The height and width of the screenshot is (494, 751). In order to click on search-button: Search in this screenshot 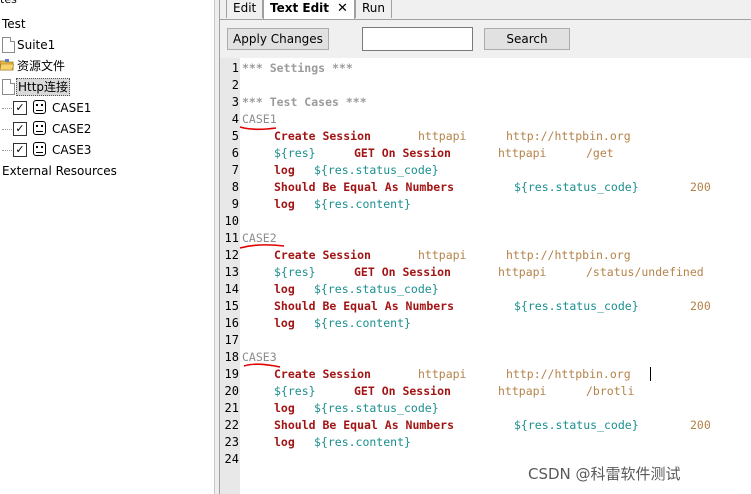, I will do `click(527, 39)`.